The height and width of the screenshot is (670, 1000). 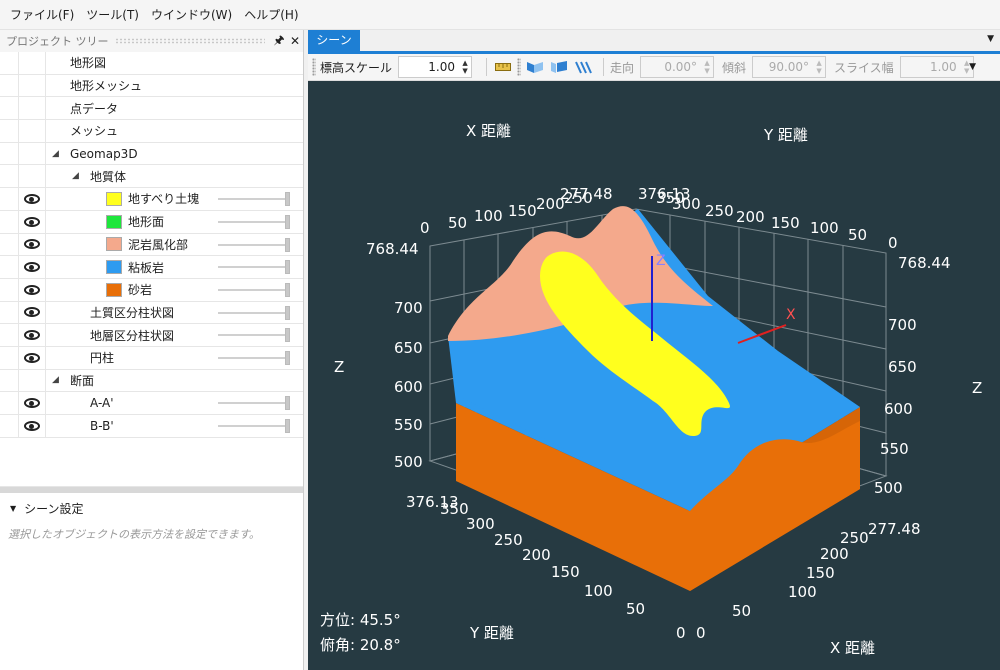 What do you see at coordinates (151, 290) in the screenshot?
I see `tree-item: 砂岩` at bounding box center [151, 290].